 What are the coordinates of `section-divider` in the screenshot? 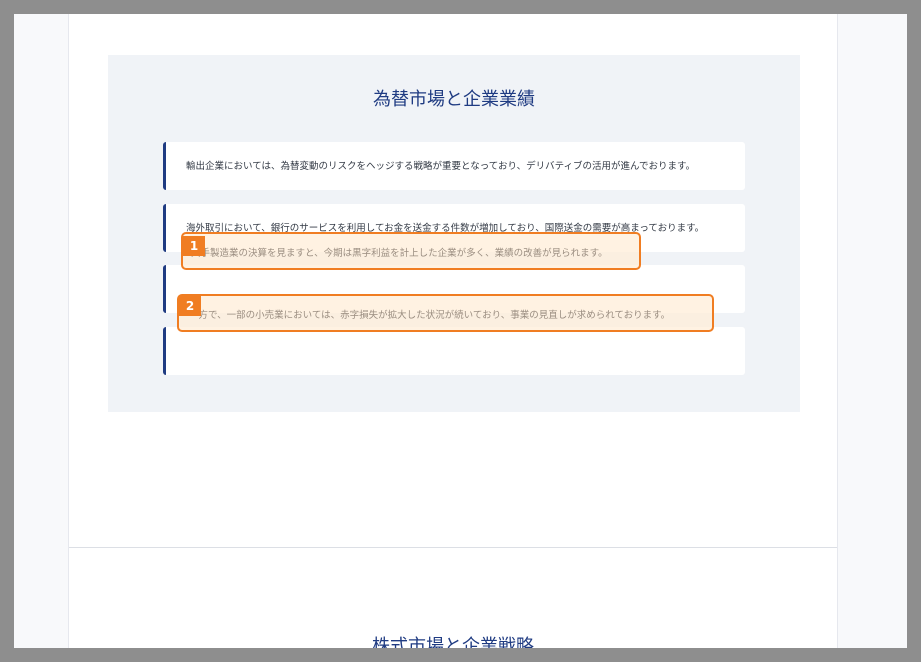 It's located at (453, 547).